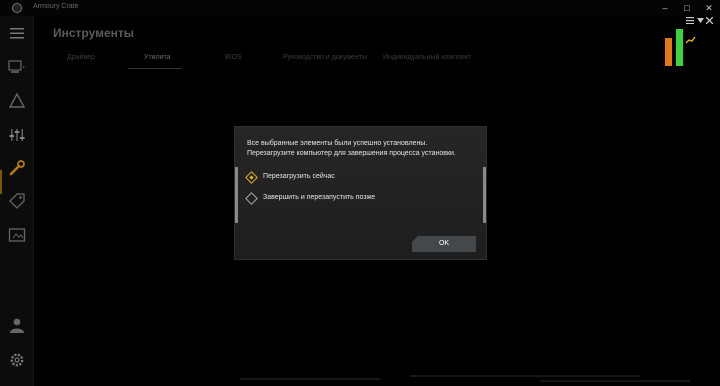  Describe the element at coordinates (236, 195) in the screenshot. I see `dialog-edge-left` at that location.